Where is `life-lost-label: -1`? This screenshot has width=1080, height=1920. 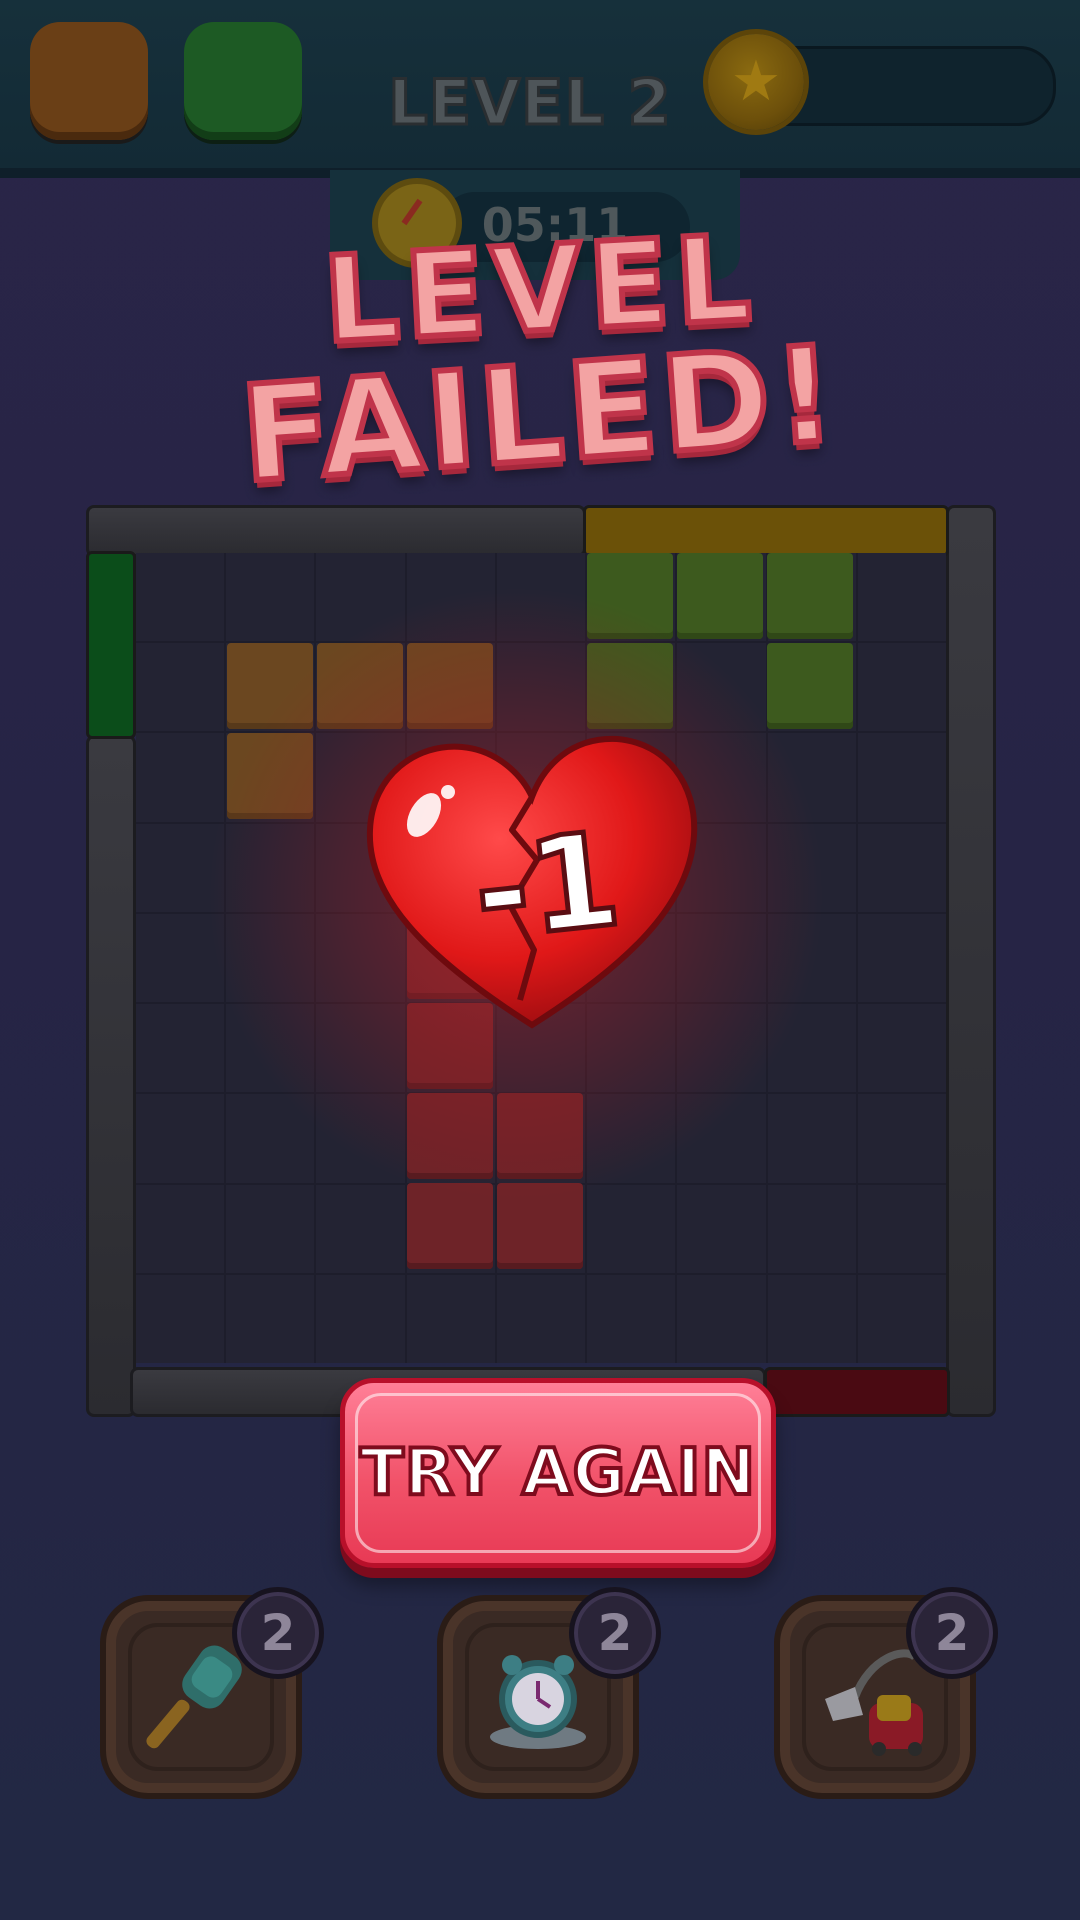
life-lost-label: -1 is located at coordinates (547, 885).